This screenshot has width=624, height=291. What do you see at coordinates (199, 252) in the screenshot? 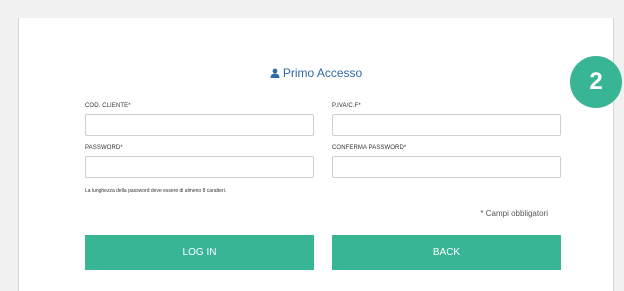
I see `login-button: LOG IN` at bounding box center [199, 252].